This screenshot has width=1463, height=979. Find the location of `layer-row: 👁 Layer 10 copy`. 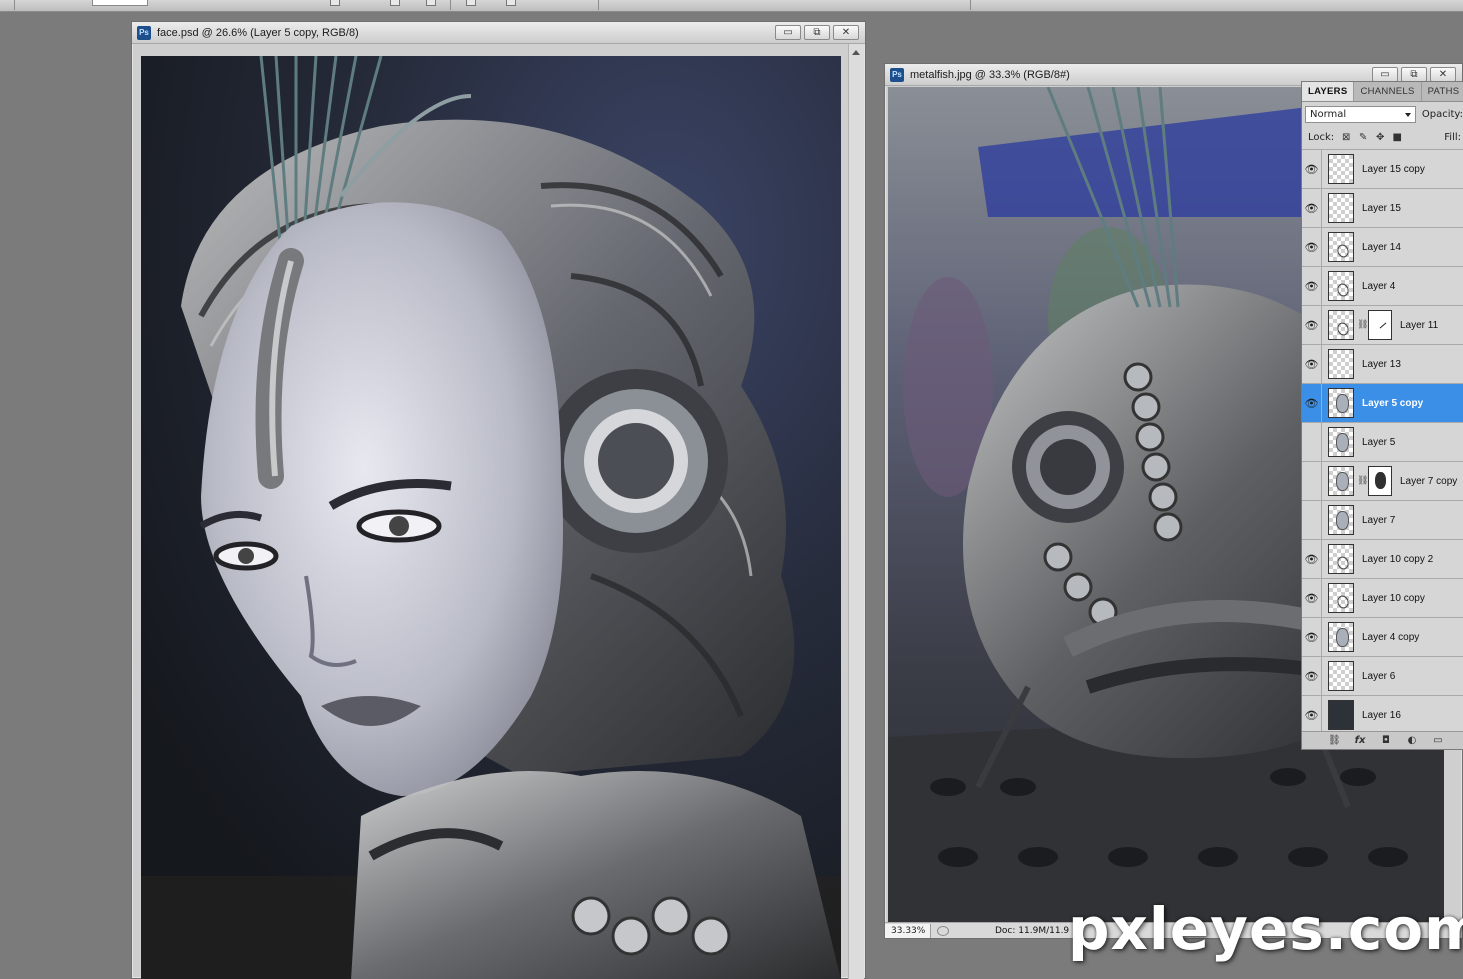

layer-row: 👁 Layer 10 copy is located at coordinates (1382, 598).